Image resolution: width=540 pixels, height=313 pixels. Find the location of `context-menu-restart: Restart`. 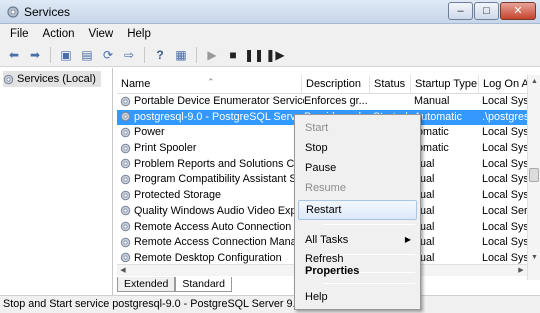

context-menu-restart: Restart is located at coordinates (357, 210).